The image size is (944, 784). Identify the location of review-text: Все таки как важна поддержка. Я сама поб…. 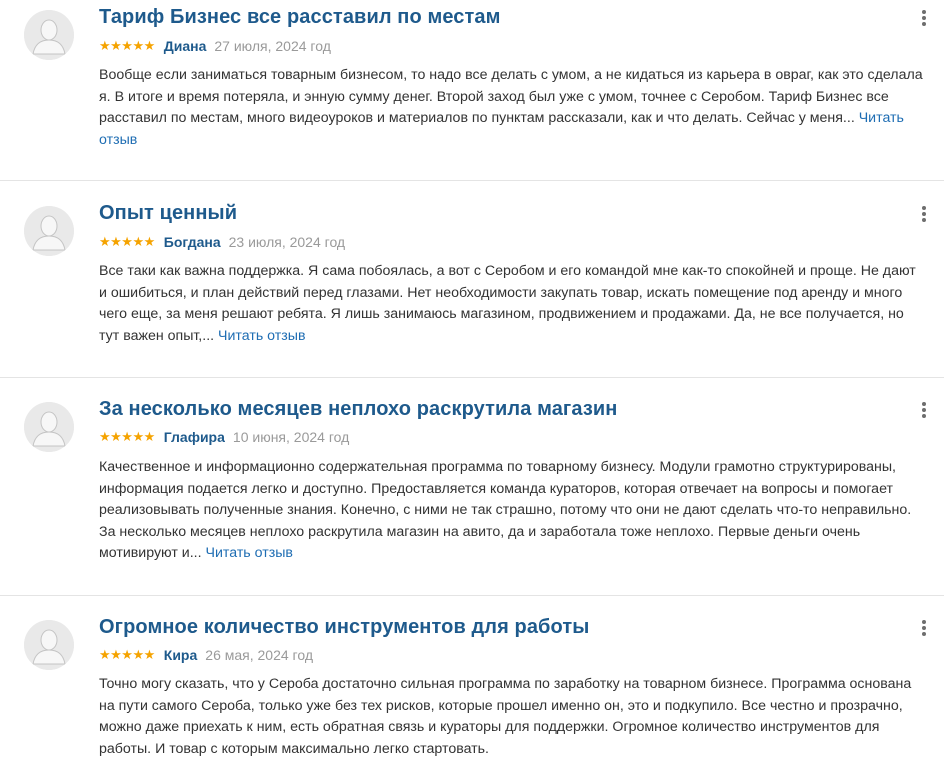
(513, 304).